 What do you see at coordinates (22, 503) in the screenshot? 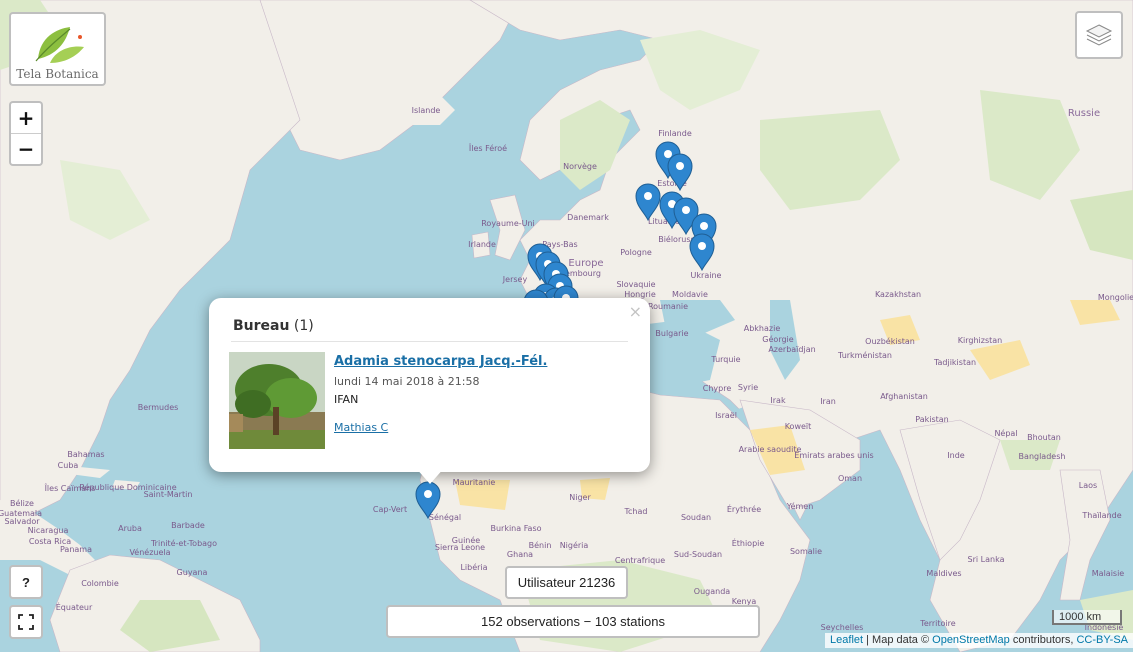
I see `place-label: Bélize` at bounding box center [22, 503].